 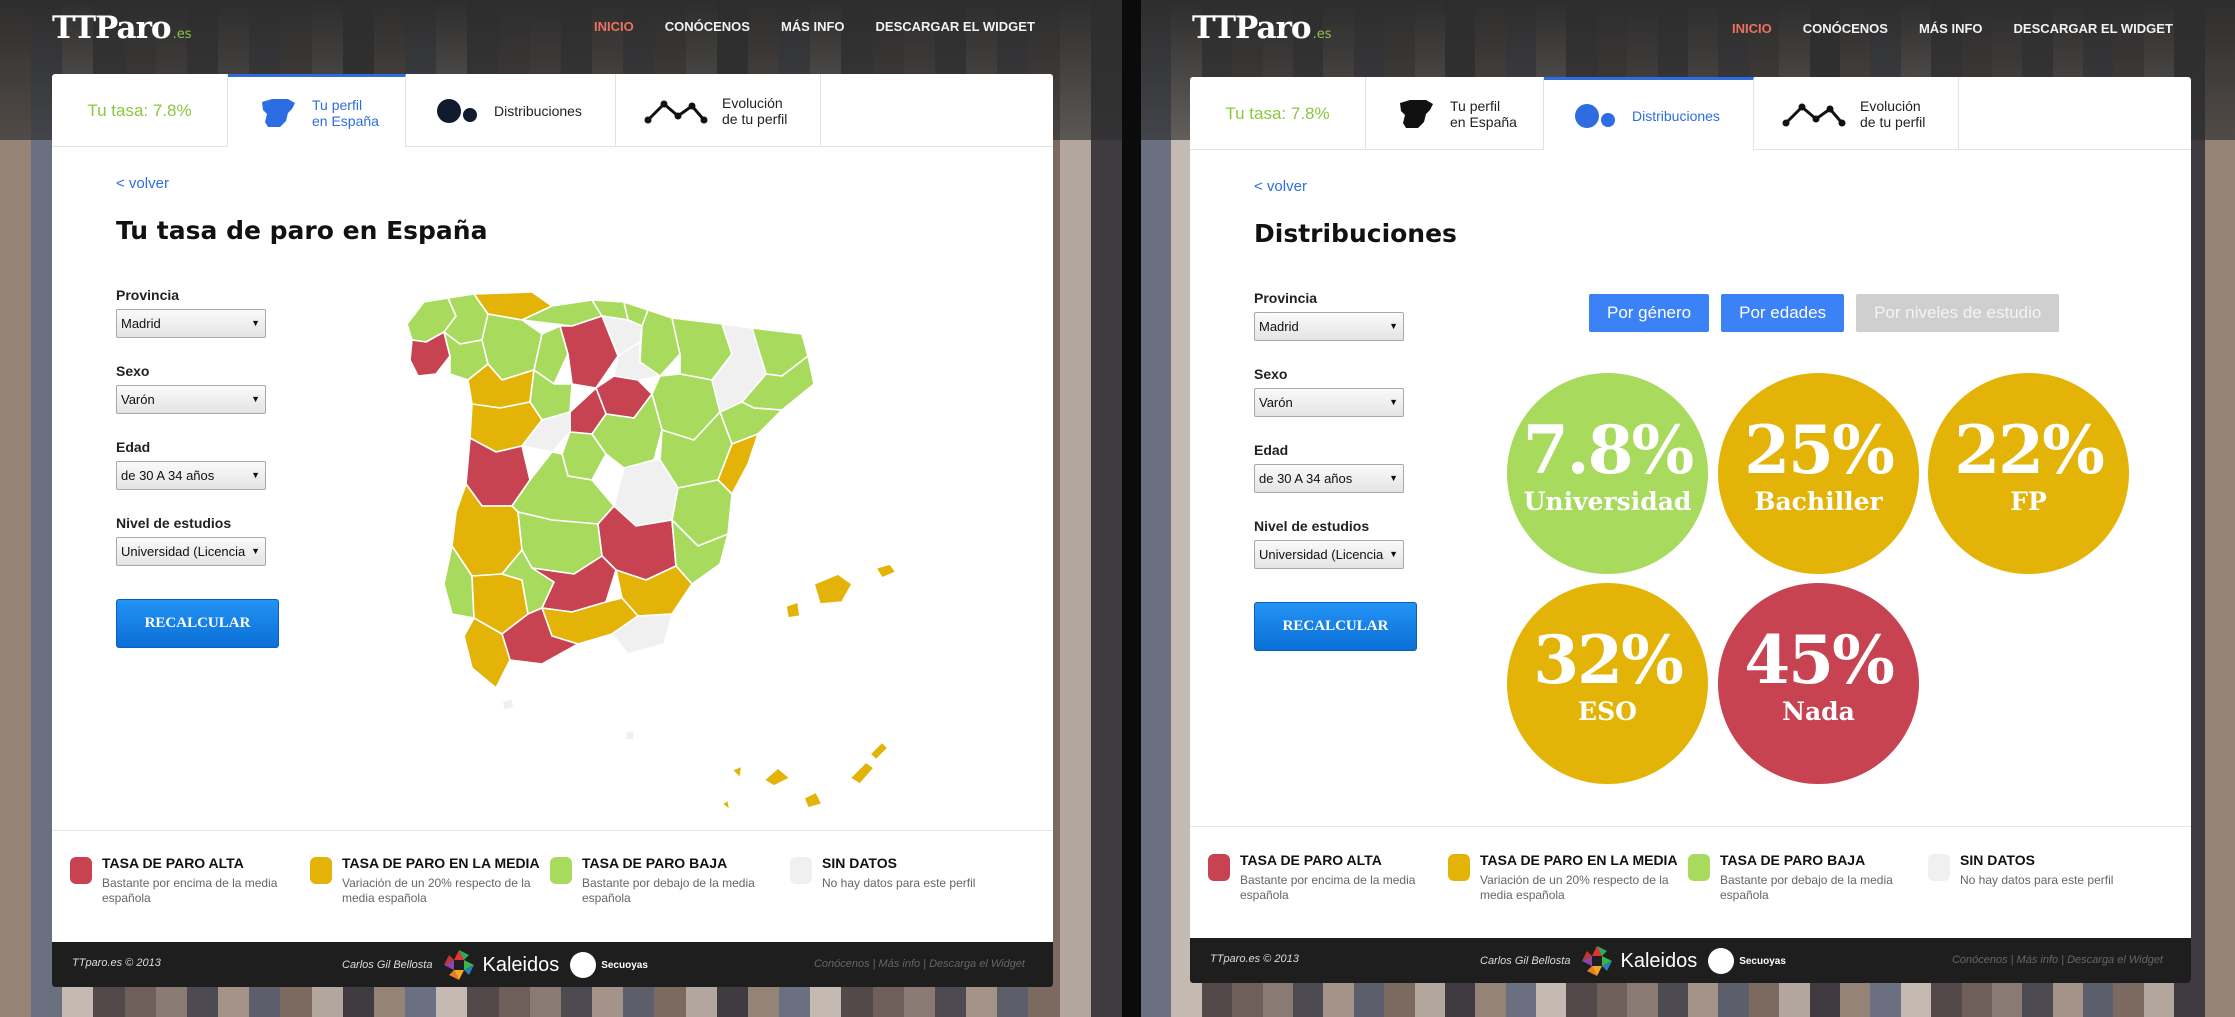 I want to click on bubble-value: 45%, so click(x=1819, y=660).